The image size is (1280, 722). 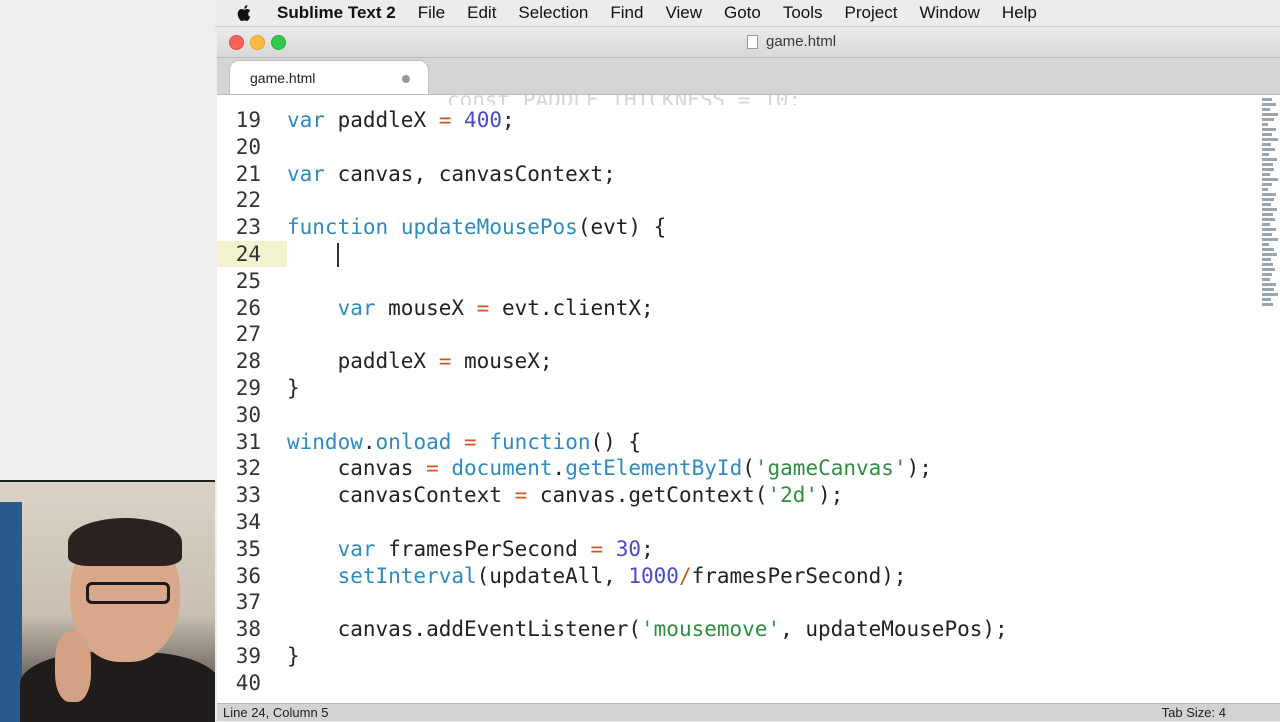 I want to click on menu-app-name: Sublime Text 2, so click(x=336, y=13).